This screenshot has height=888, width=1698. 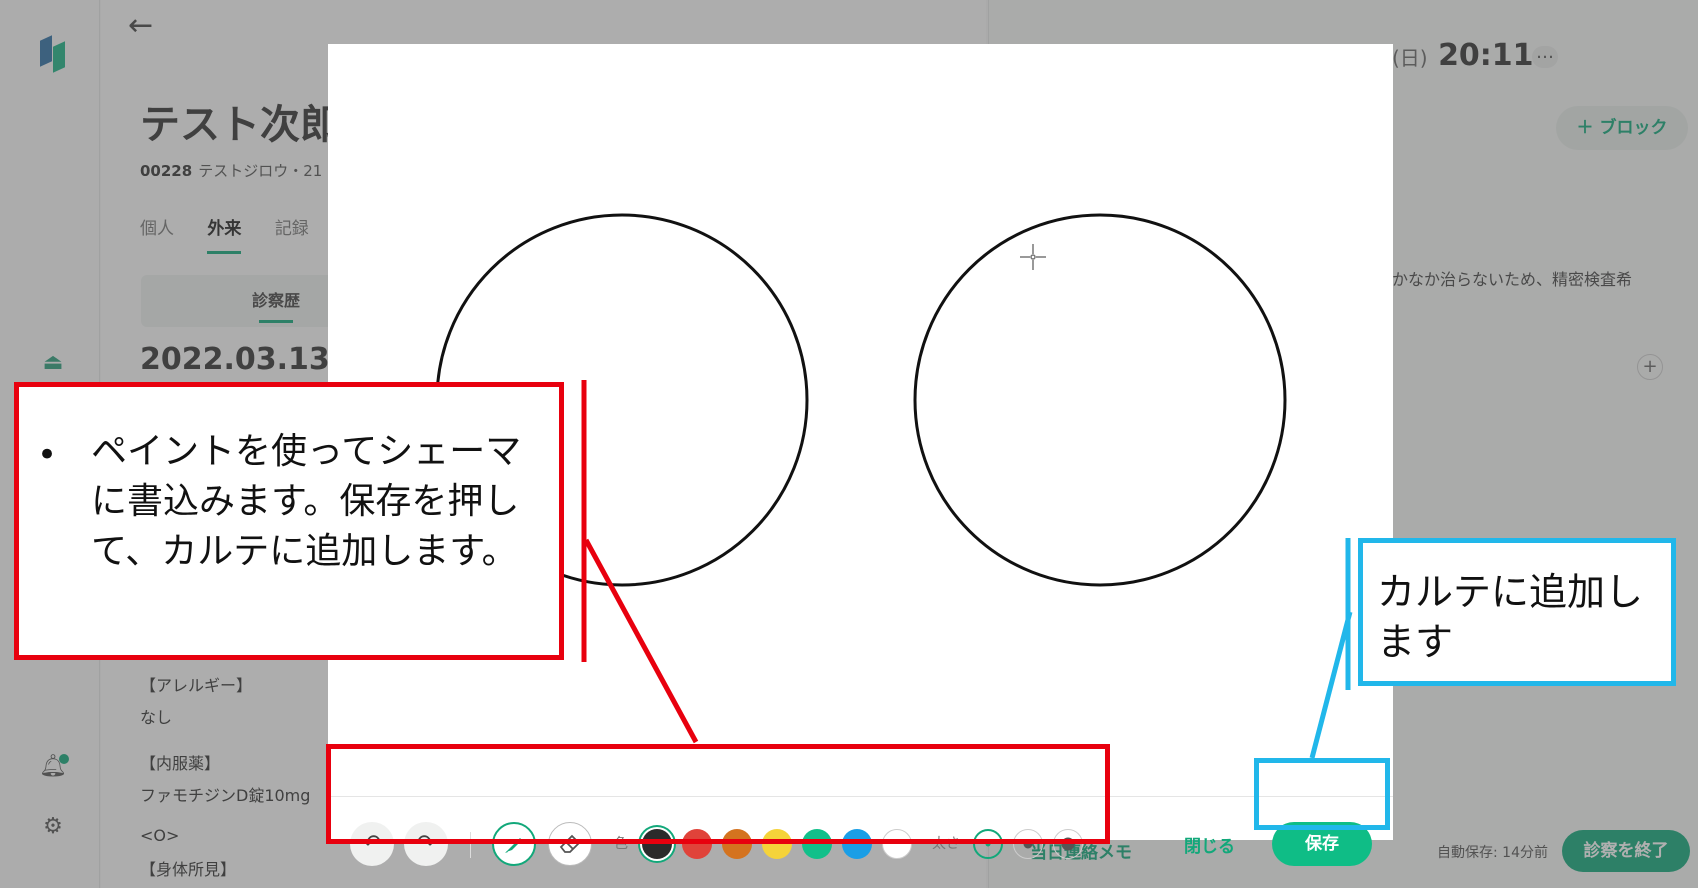 I want to click on save-highlight-box, so click(x=1322, y=794).